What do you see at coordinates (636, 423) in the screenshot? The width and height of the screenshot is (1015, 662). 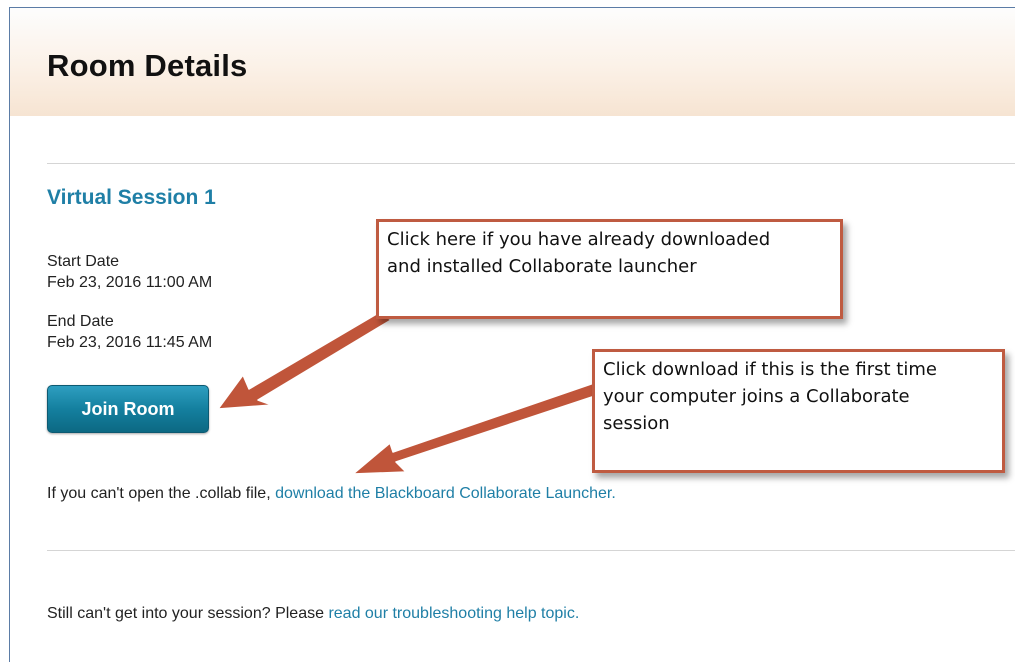 I see `download-callout-line-3: session` at bounding box center [636, 423].